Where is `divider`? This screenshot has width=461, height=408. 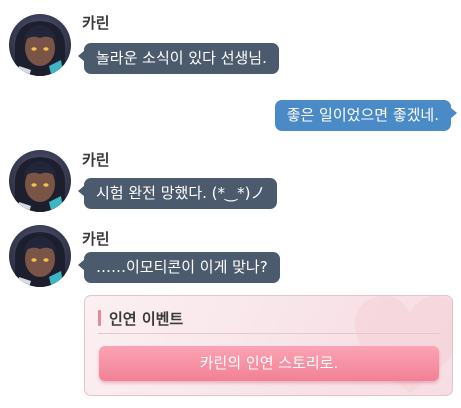
divider is located at coordinates (268, 333).